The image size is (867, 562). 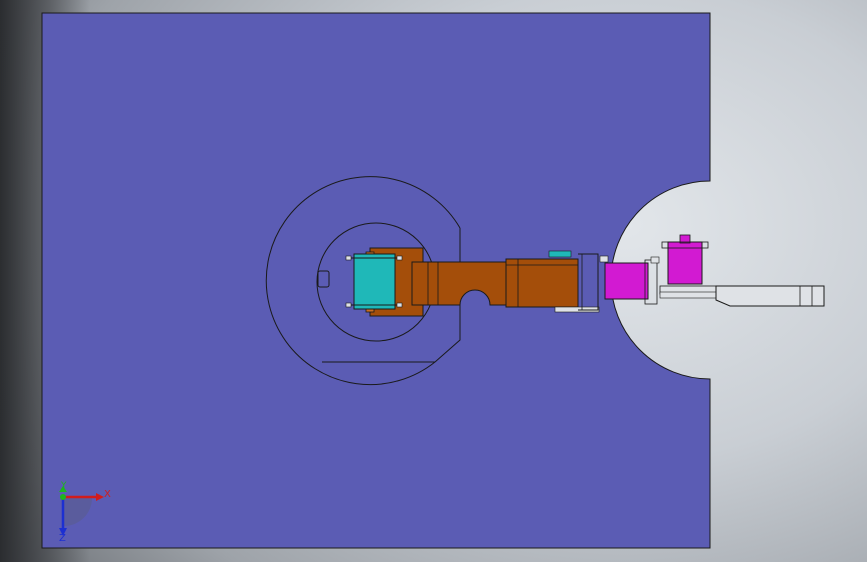 I want to click on base-servo, so click(x=374, y=281).